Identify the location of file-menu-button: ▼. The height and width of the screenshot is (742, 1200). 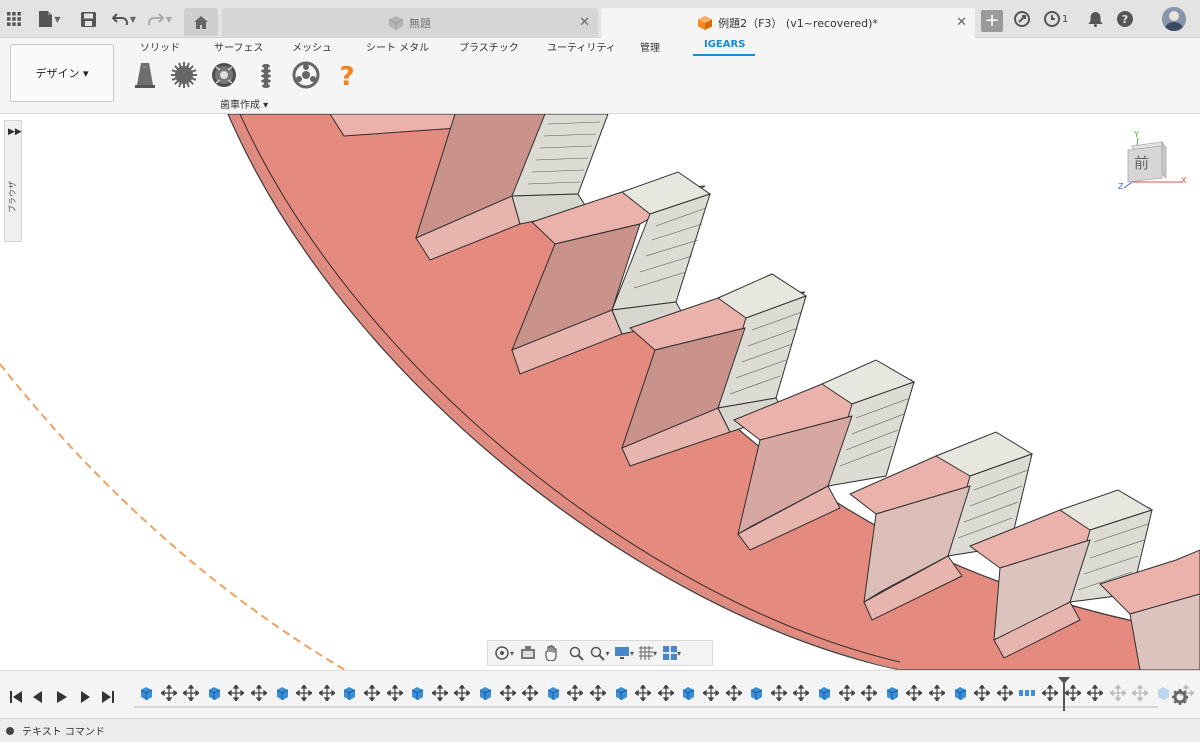
(50, 19).